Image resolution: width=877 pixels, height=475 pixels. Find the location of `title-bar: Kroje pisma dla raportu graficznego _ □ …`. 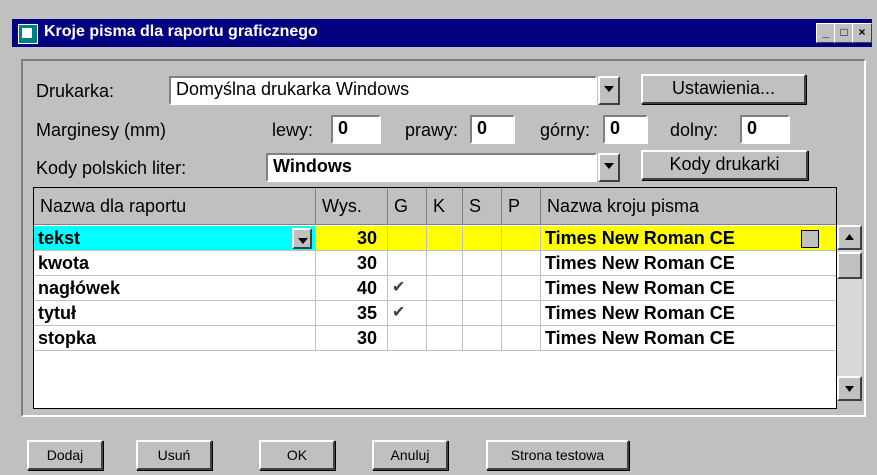

title-bar: Kroje pisma dla raportu graficznego _ □ … is located at coordinates (442, 33).